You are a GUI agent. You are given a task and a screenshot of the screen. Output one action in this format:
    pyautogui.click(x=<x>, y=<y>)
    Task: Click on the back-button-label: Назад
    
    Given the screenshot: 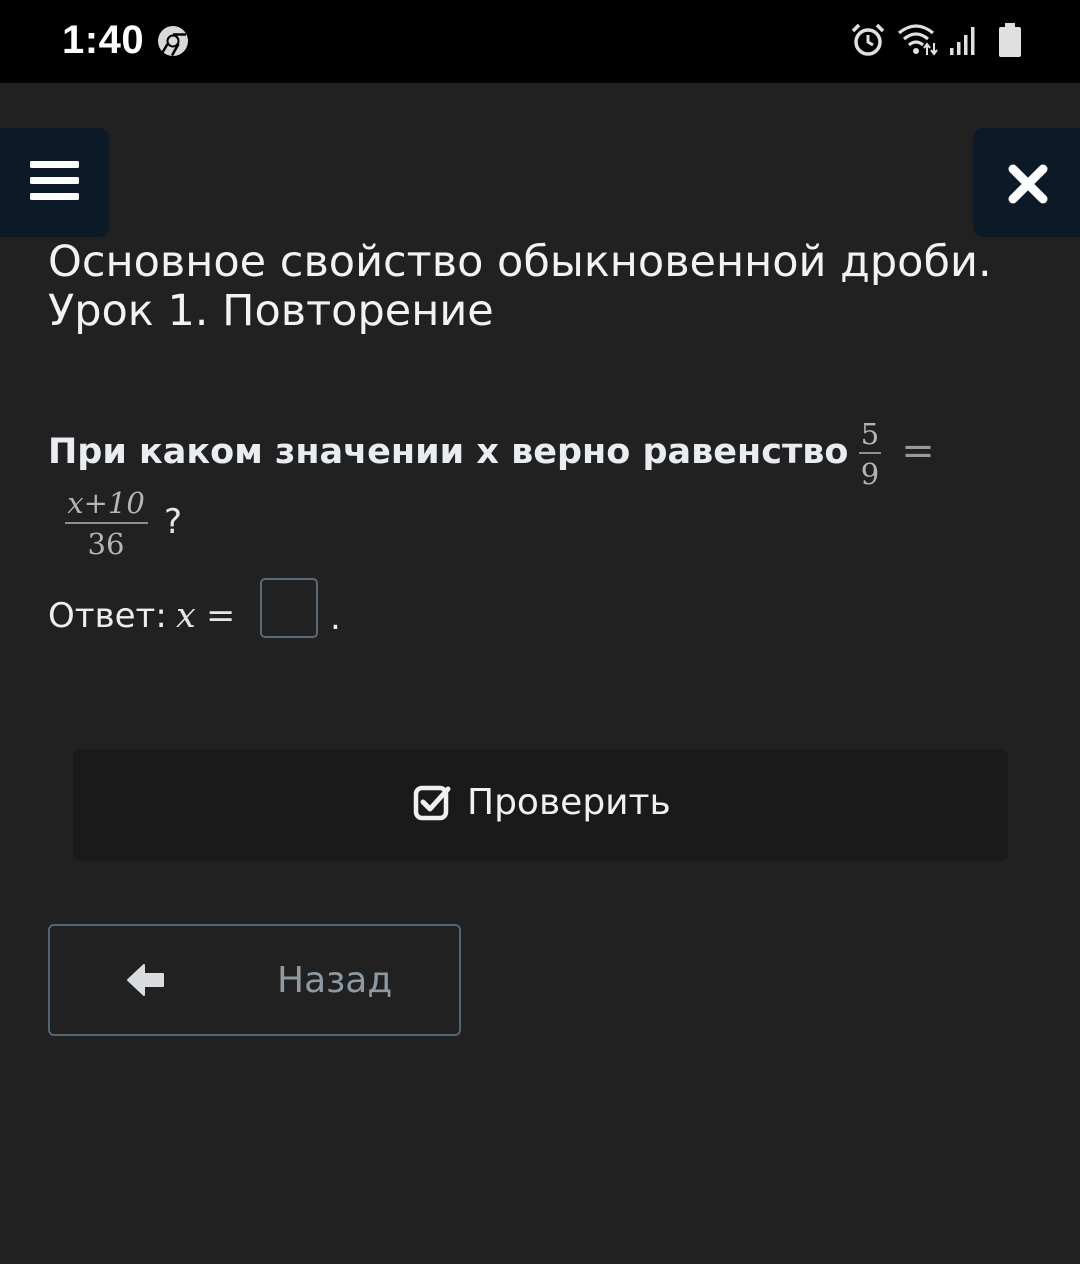 What is the action you would take?
    pyautogui.click(x=335, y=980)
    